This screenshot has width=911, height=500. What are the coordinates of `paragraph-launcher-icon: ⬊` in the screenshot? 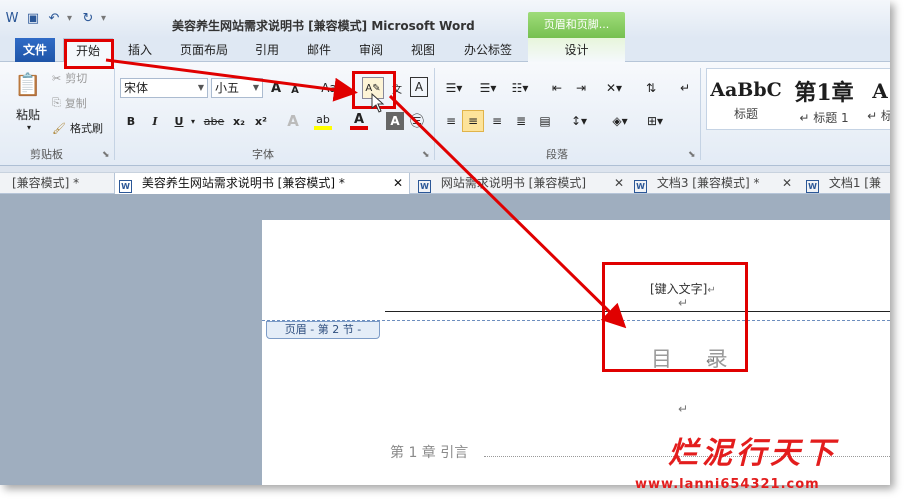 It's located at (692, 155).